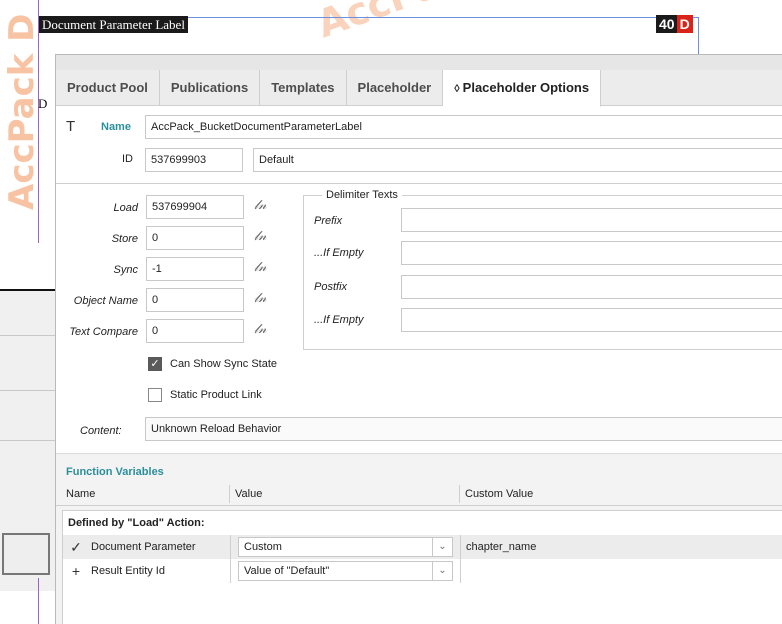  What do you see at coordinates (419, 62) in the screenshot?
I see `dialog-titlebar` at bounding box center [419, 62].